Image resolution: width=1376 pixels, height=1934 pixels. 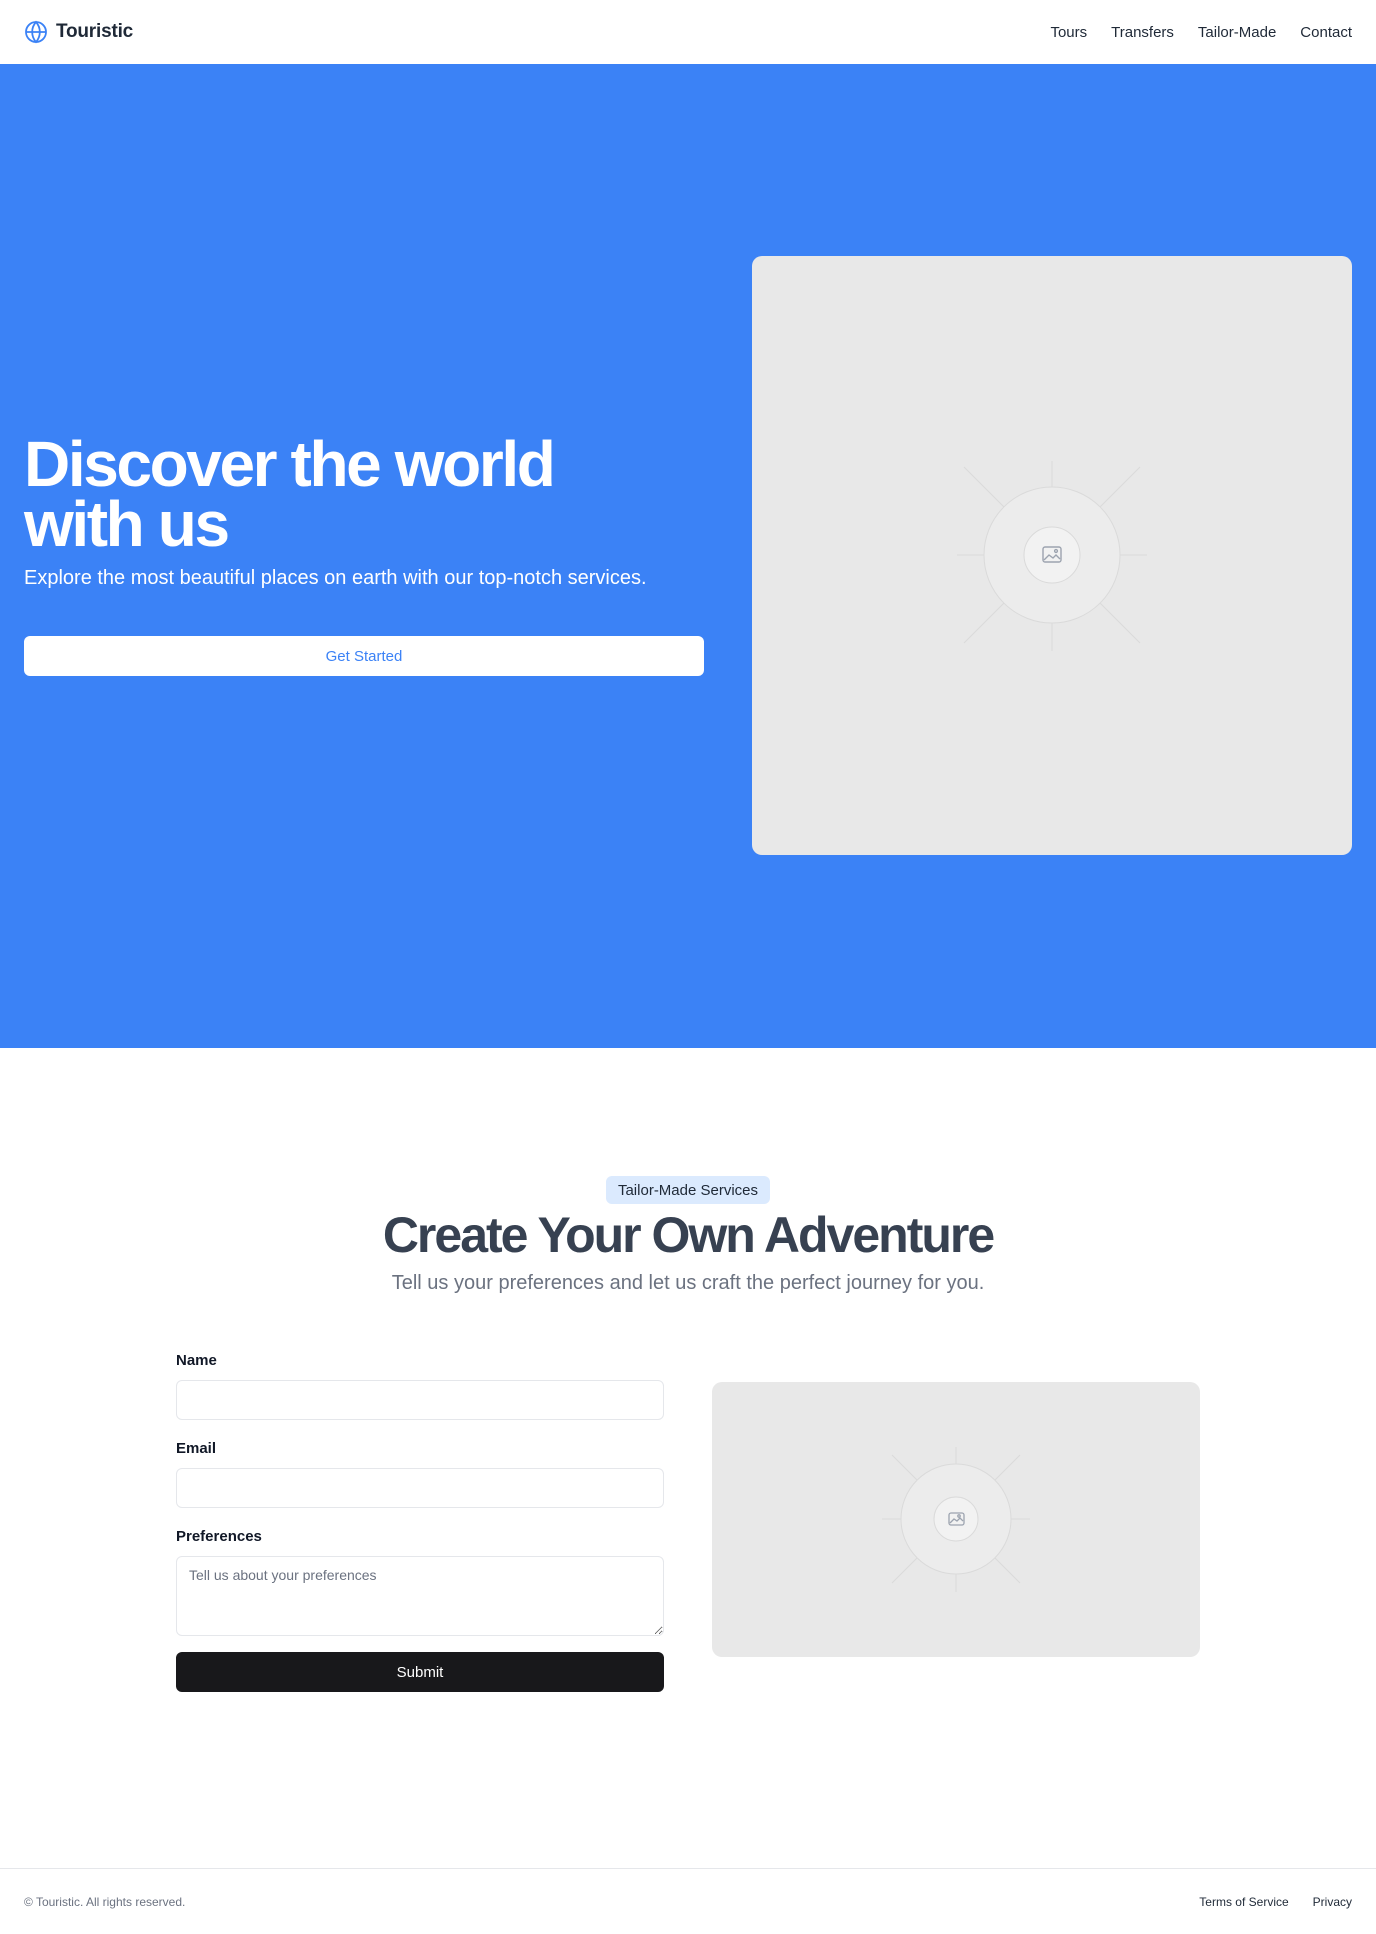 What do you see at coordinates (420, 1672) in the screenshot?
I see `submit-button: Submit` at bounding box center [420, 1672].